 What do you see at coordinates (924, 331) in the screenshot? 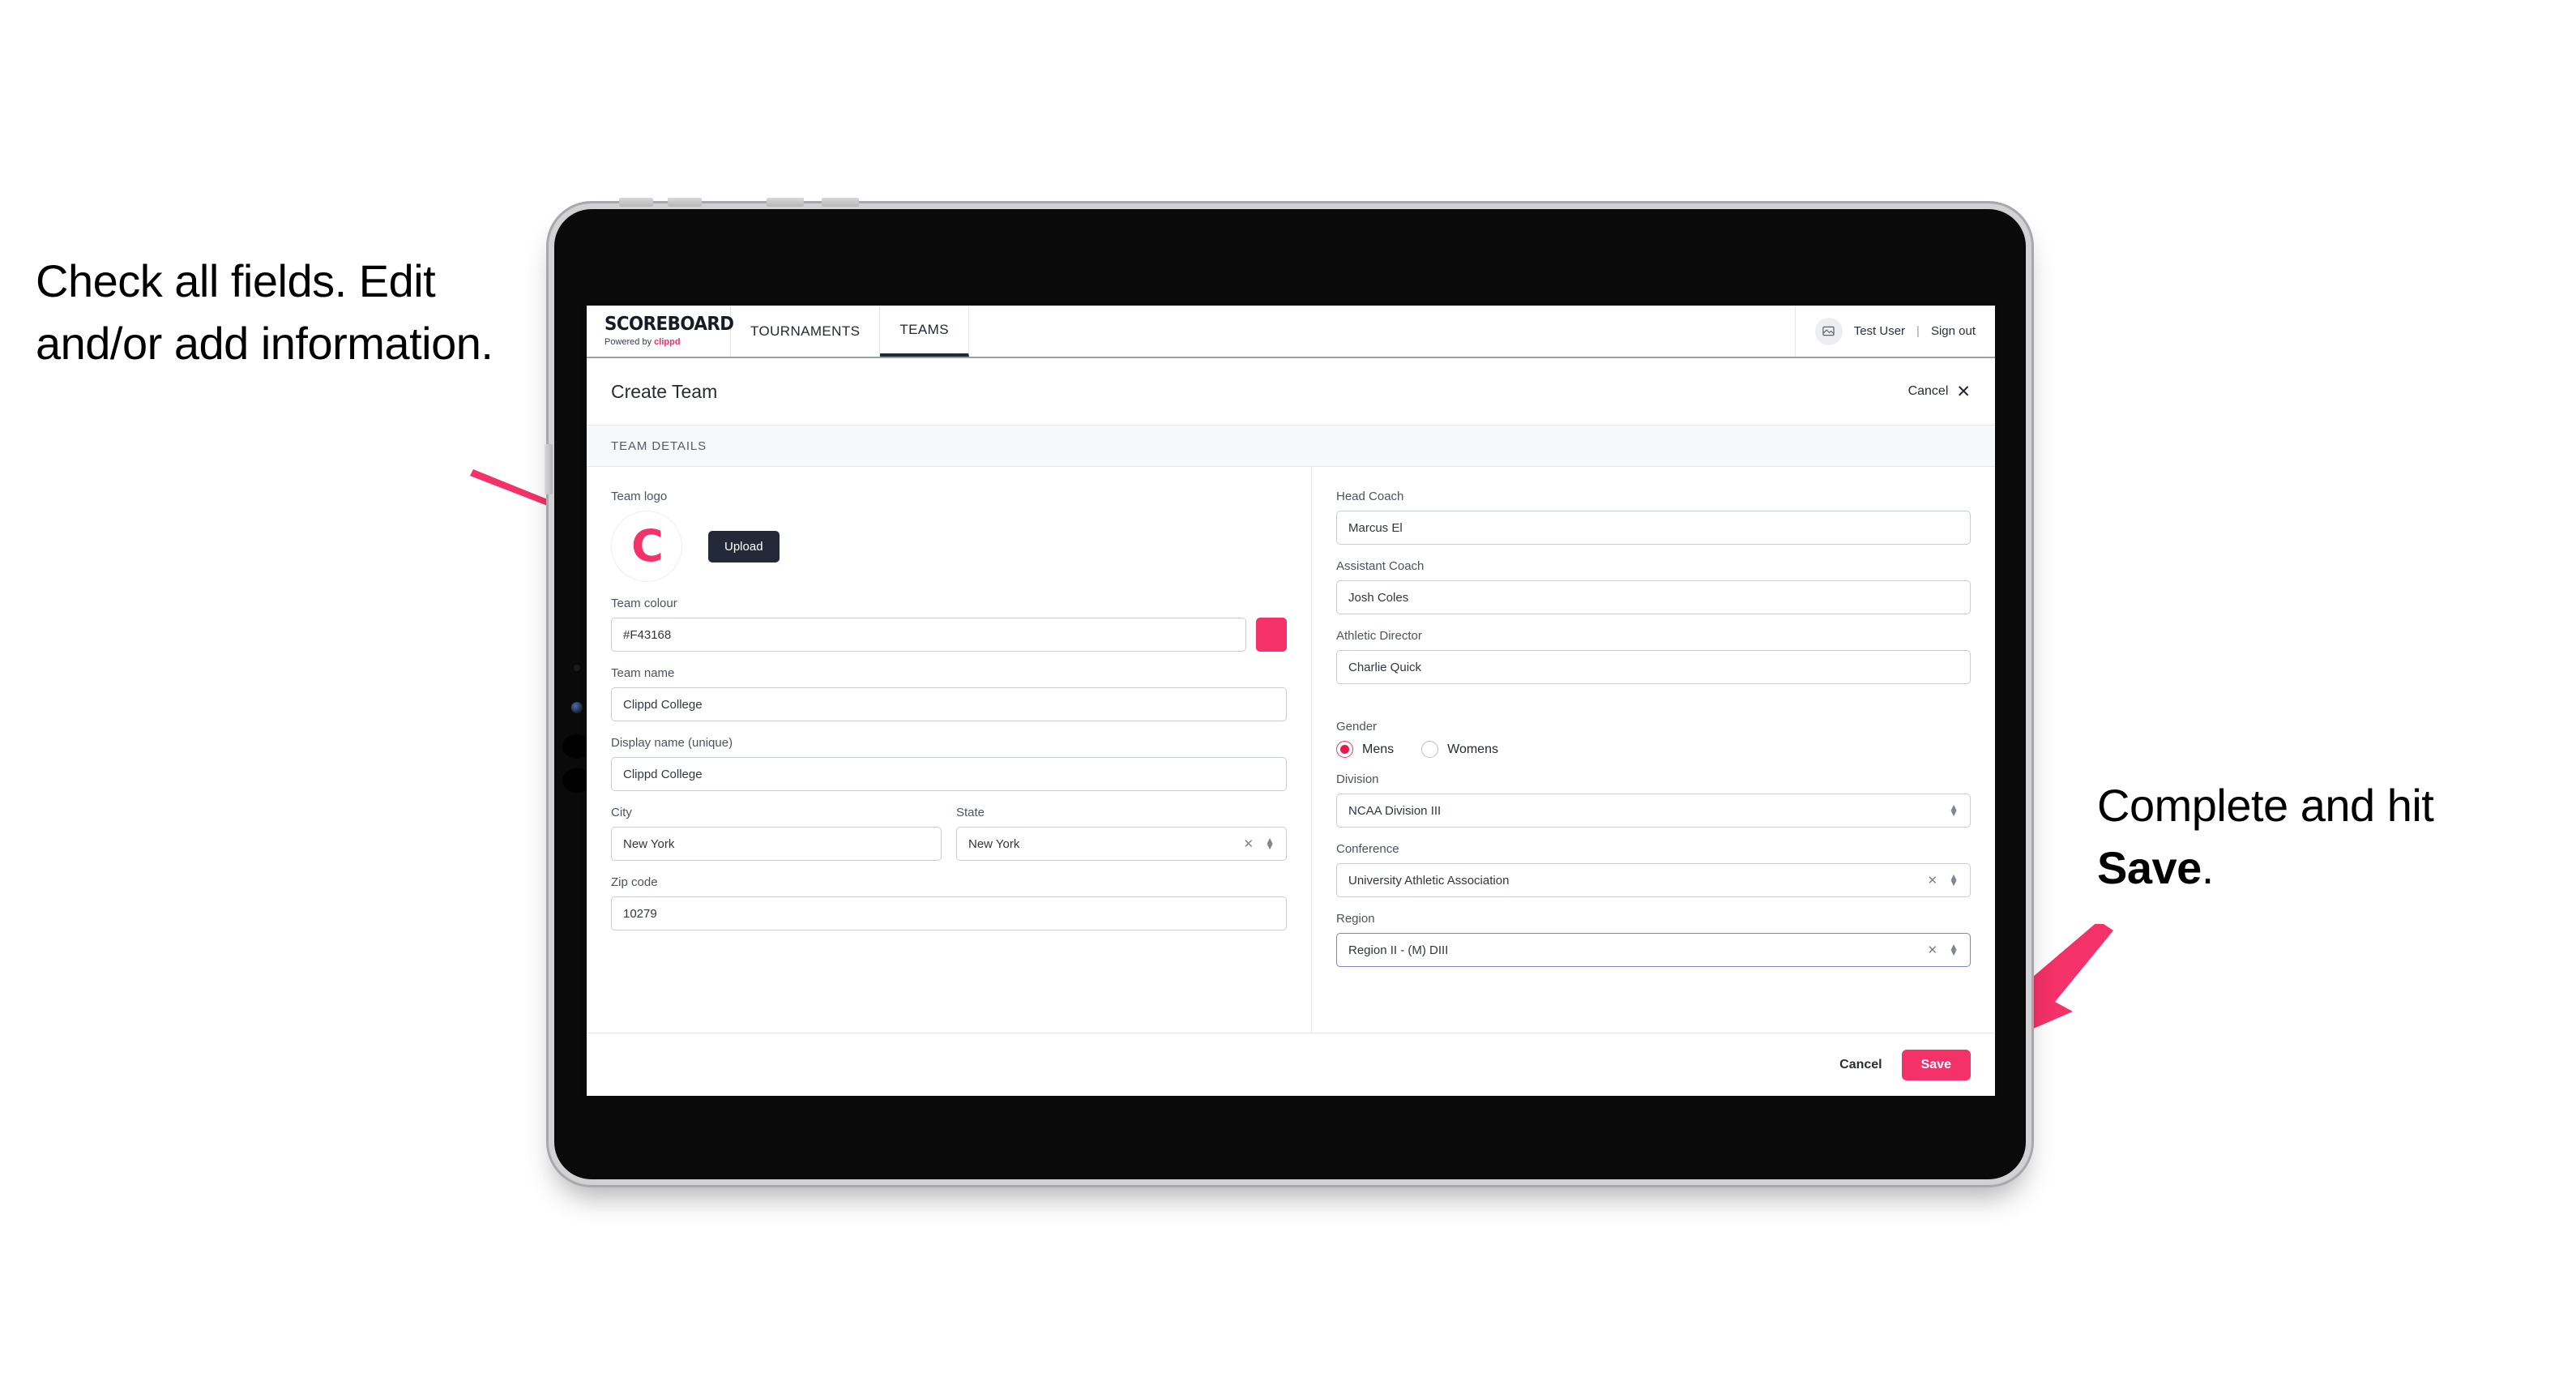
I see `nav-tab-teams: TEAMS` at bounding box center [924, 331].